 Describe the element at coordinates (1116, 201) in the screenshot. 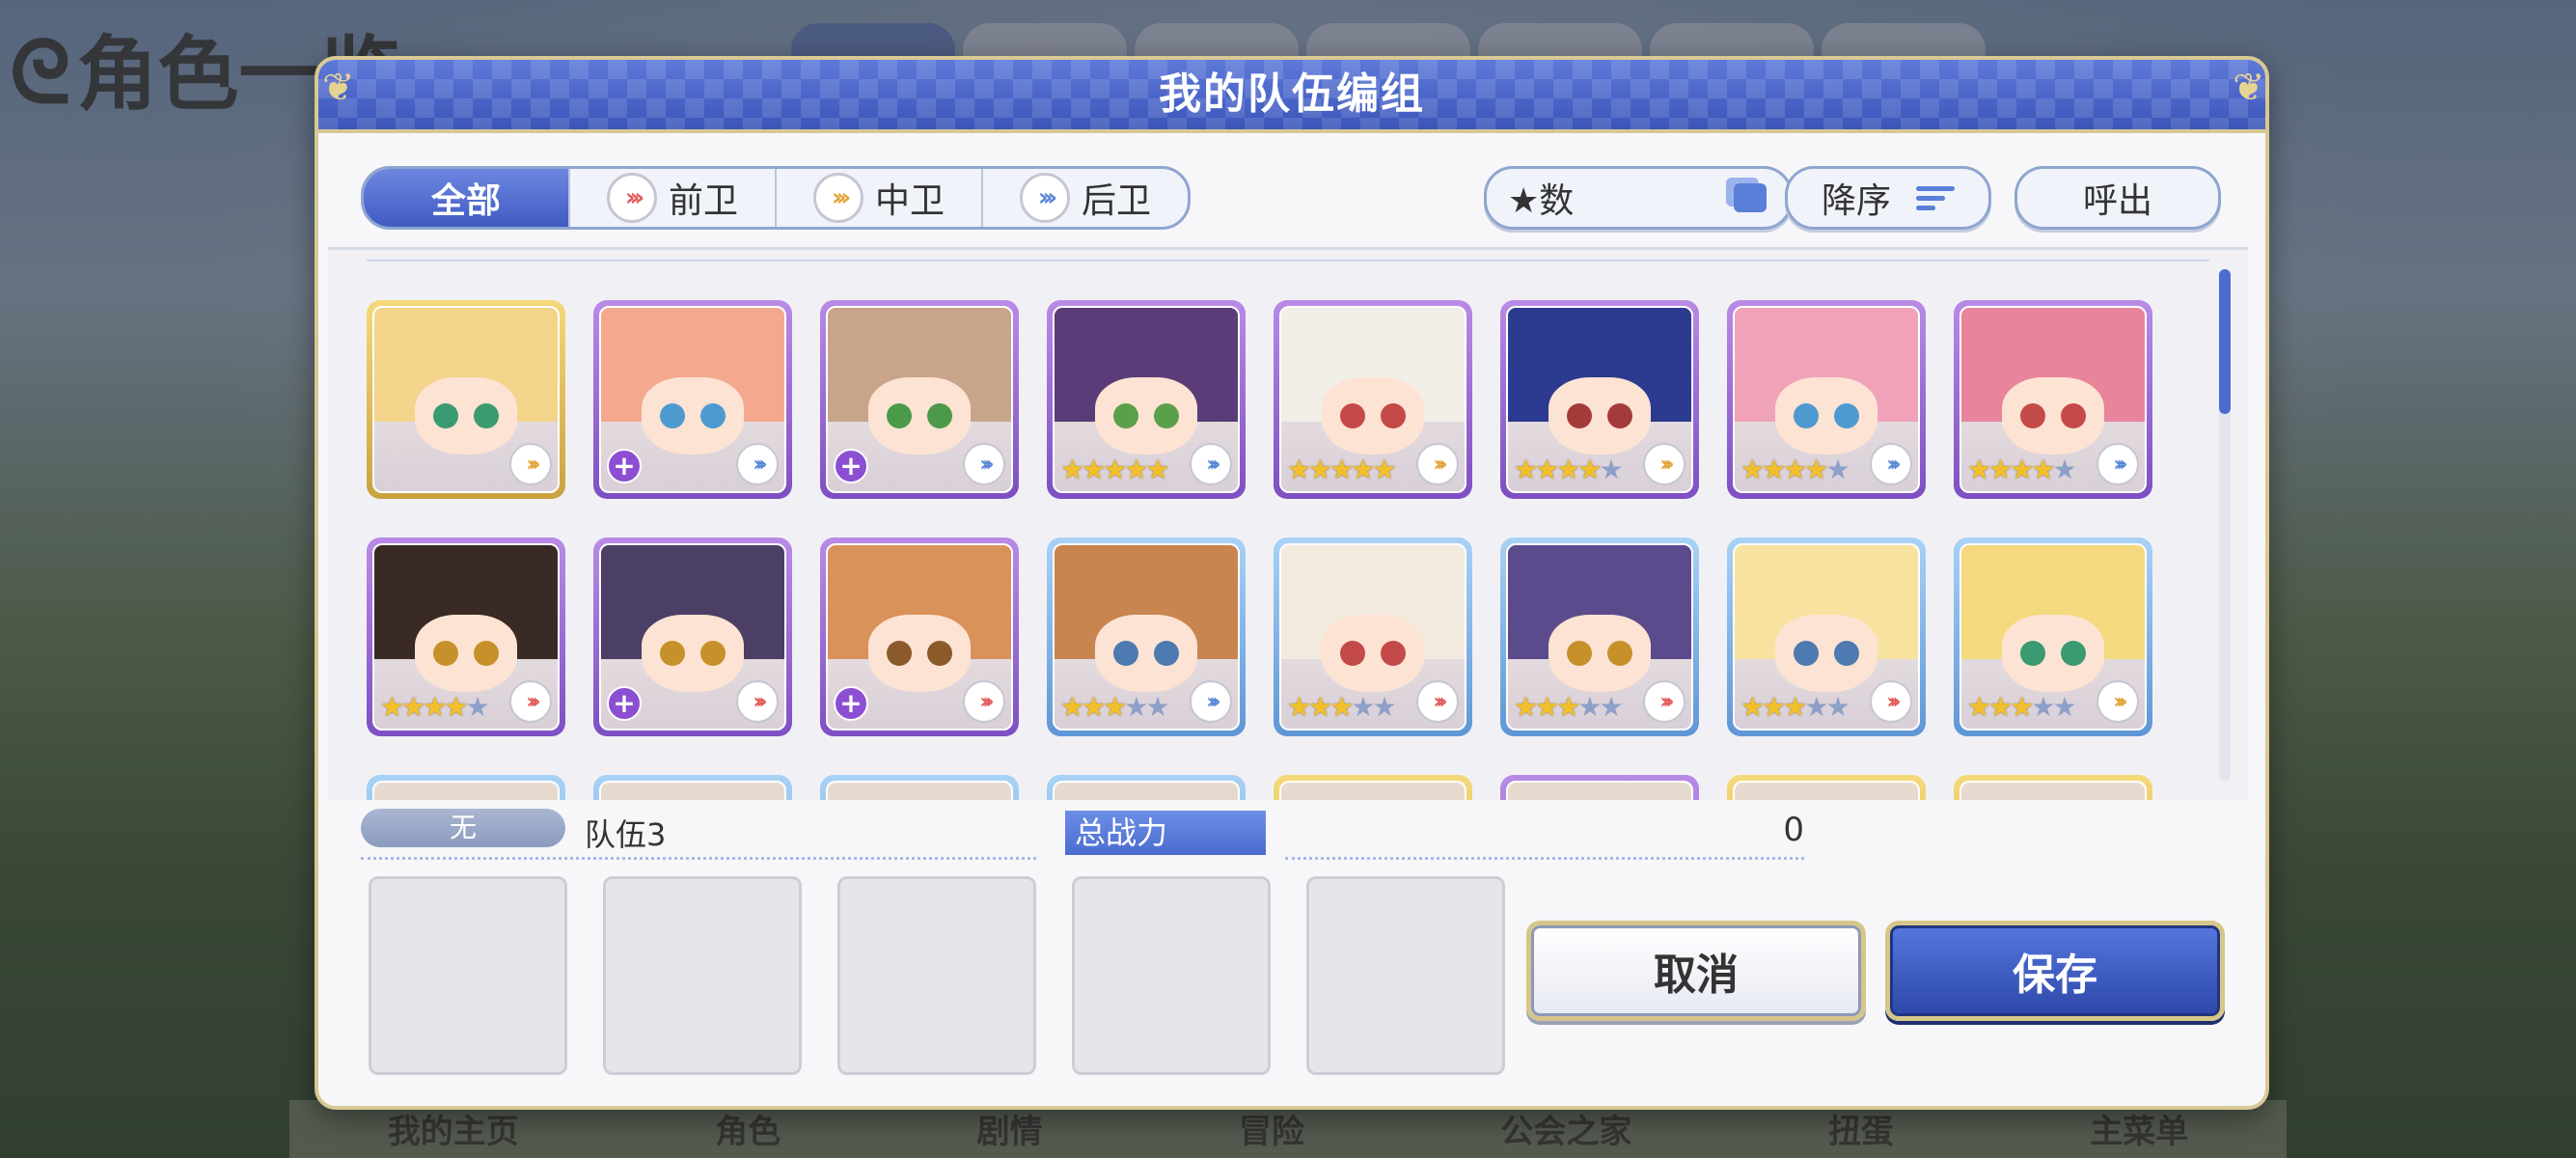

I see `tab-back-label: 后卫` at that location.